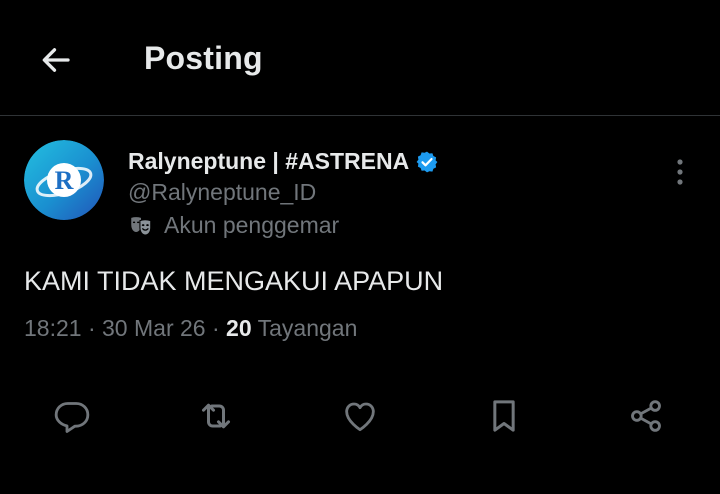 Image resolution: width=720 pixels, height=494 pixels. Describe the element at coordinates (53, 328) in the screenshot. I see `post-time: 18:21` at that location.